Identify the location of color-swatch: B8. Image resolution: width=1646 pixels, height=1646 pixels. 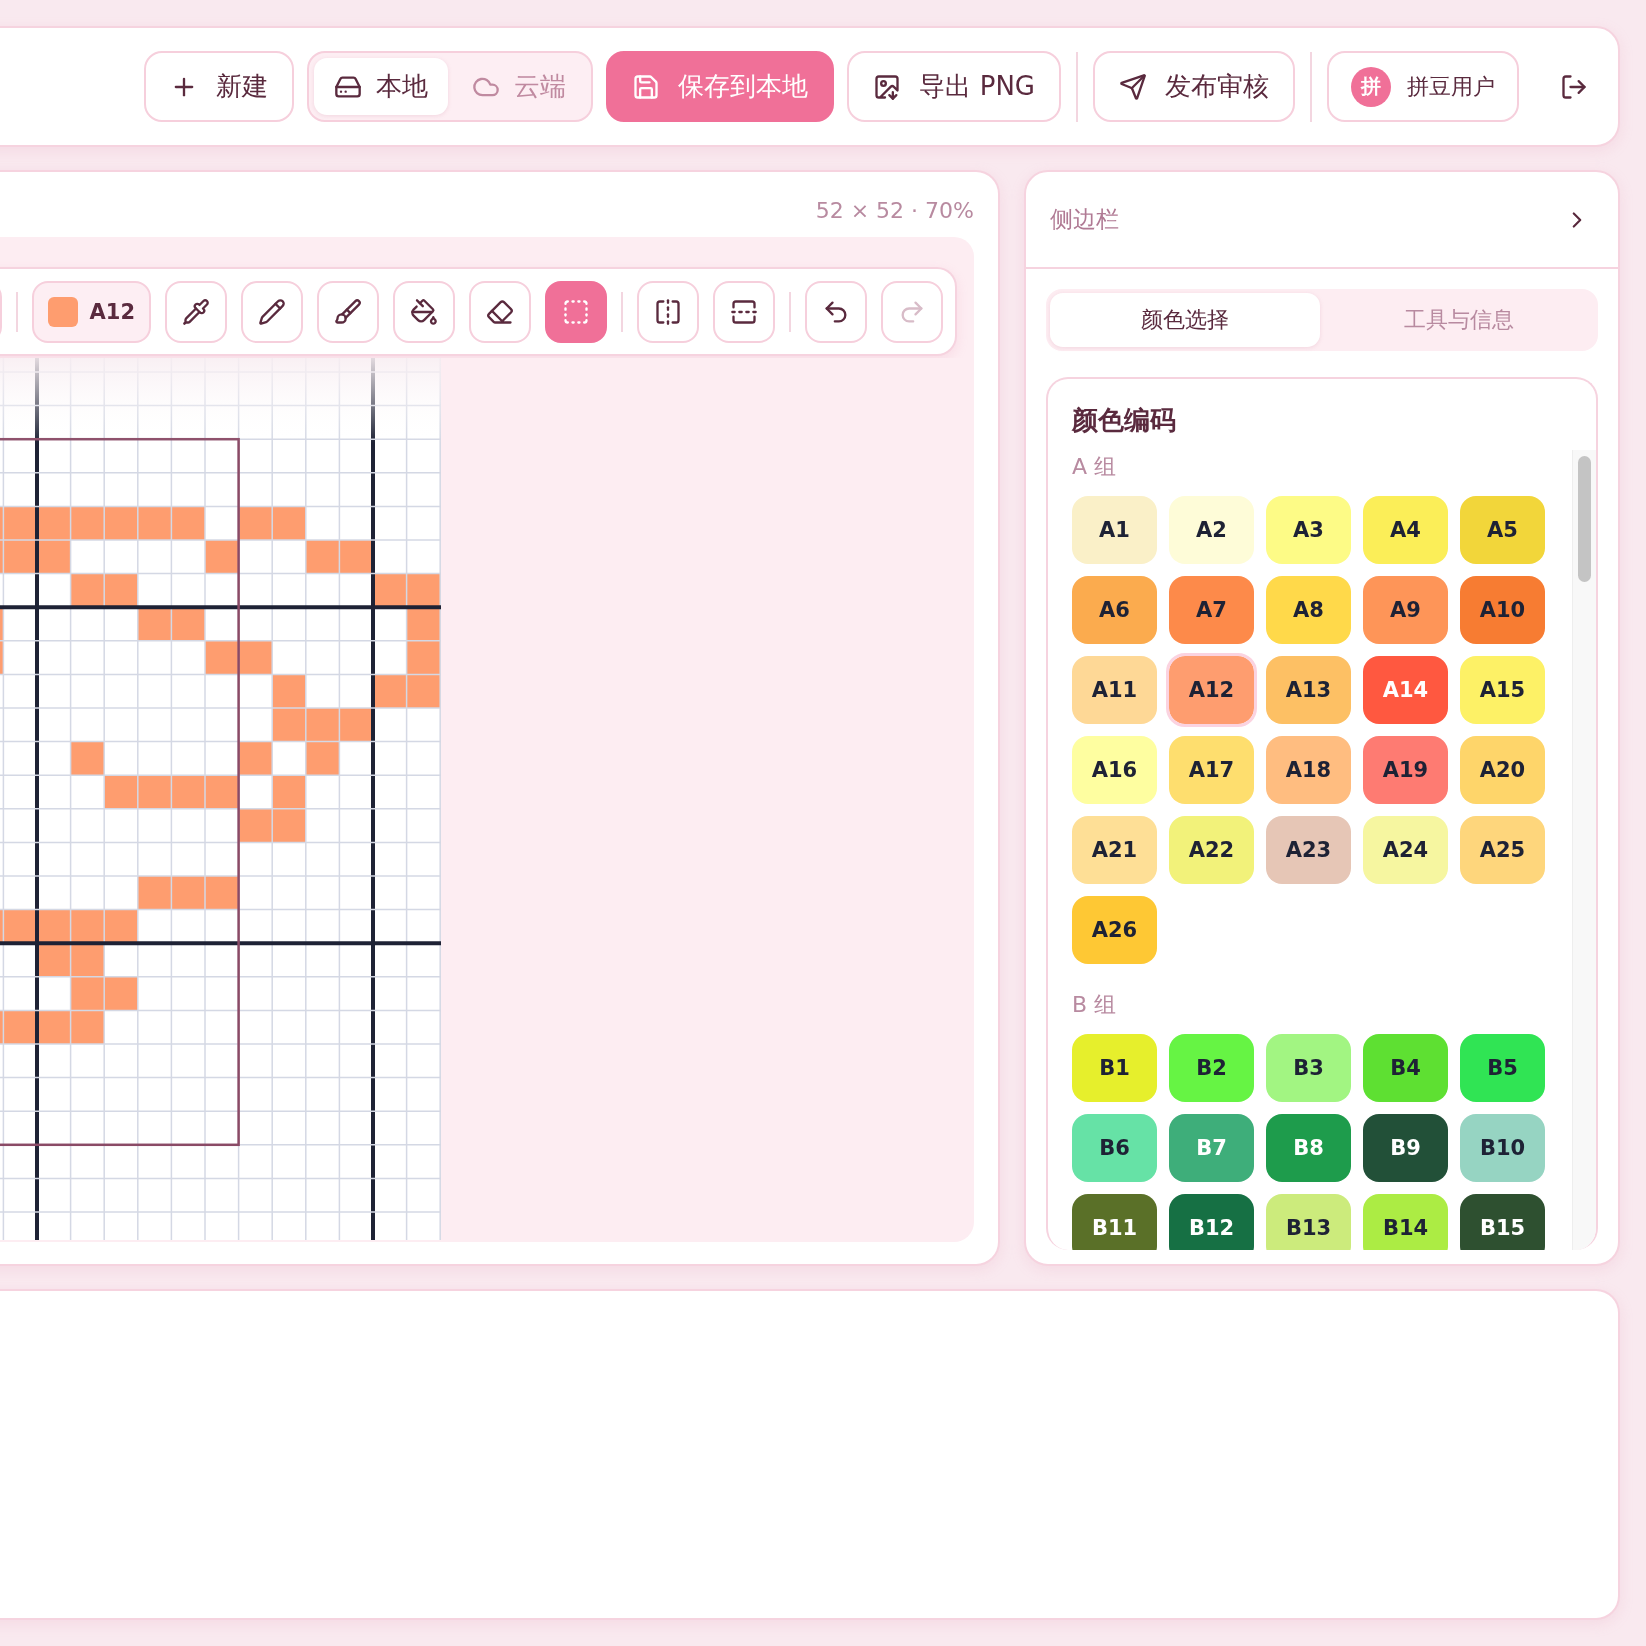
(1308, 1148).